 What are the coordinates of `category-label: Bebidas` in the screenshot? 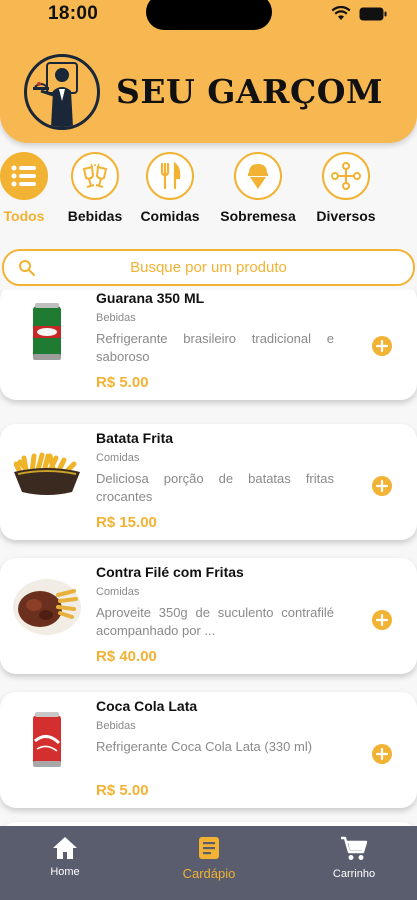 It's located at (95, 216).